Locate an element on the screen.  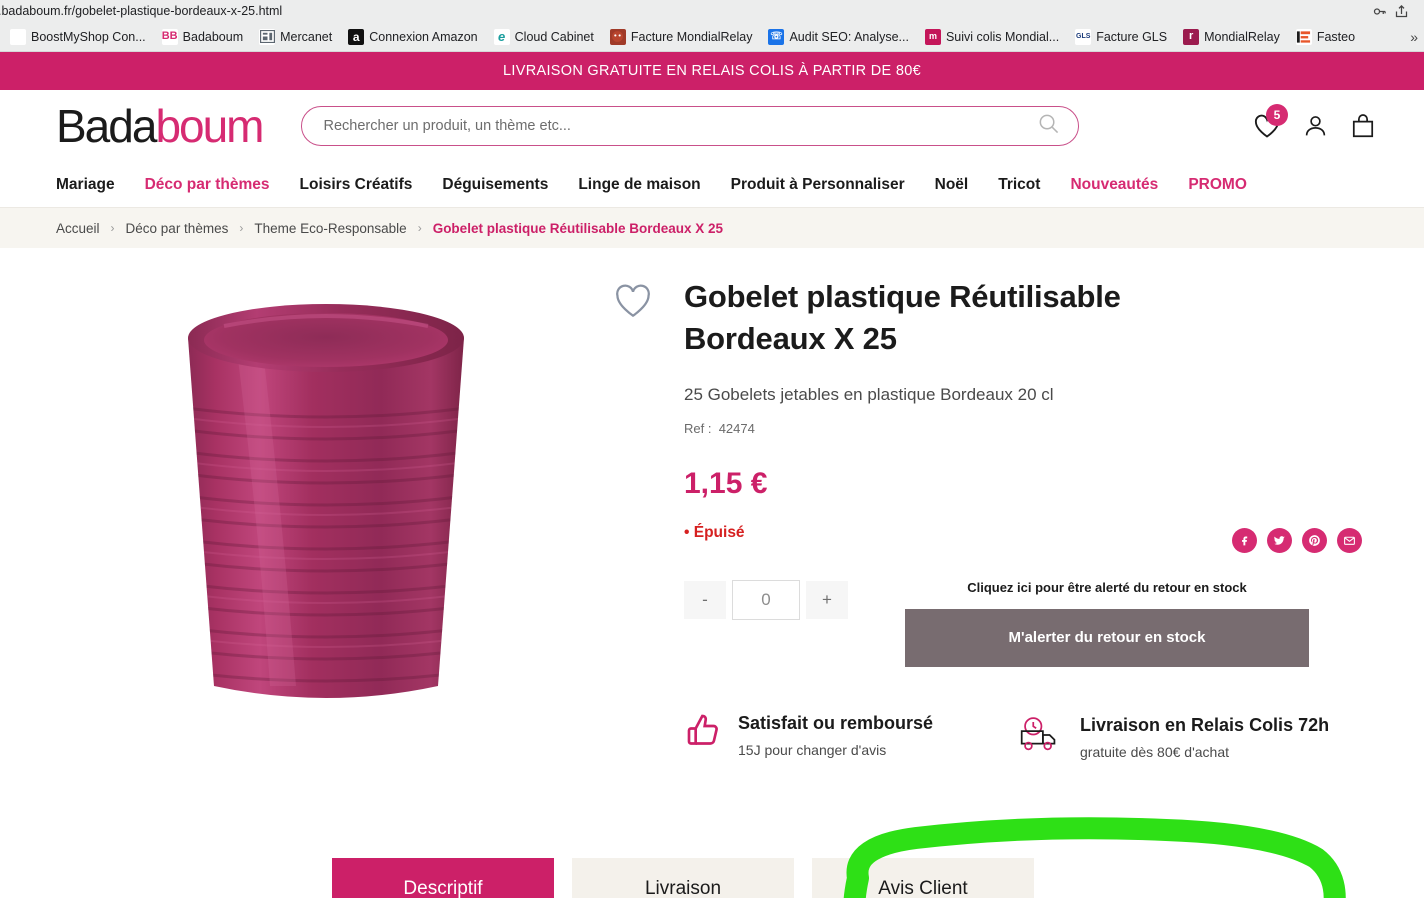
nav-item-promo: PROMO is located at coordinates (1217, 185).